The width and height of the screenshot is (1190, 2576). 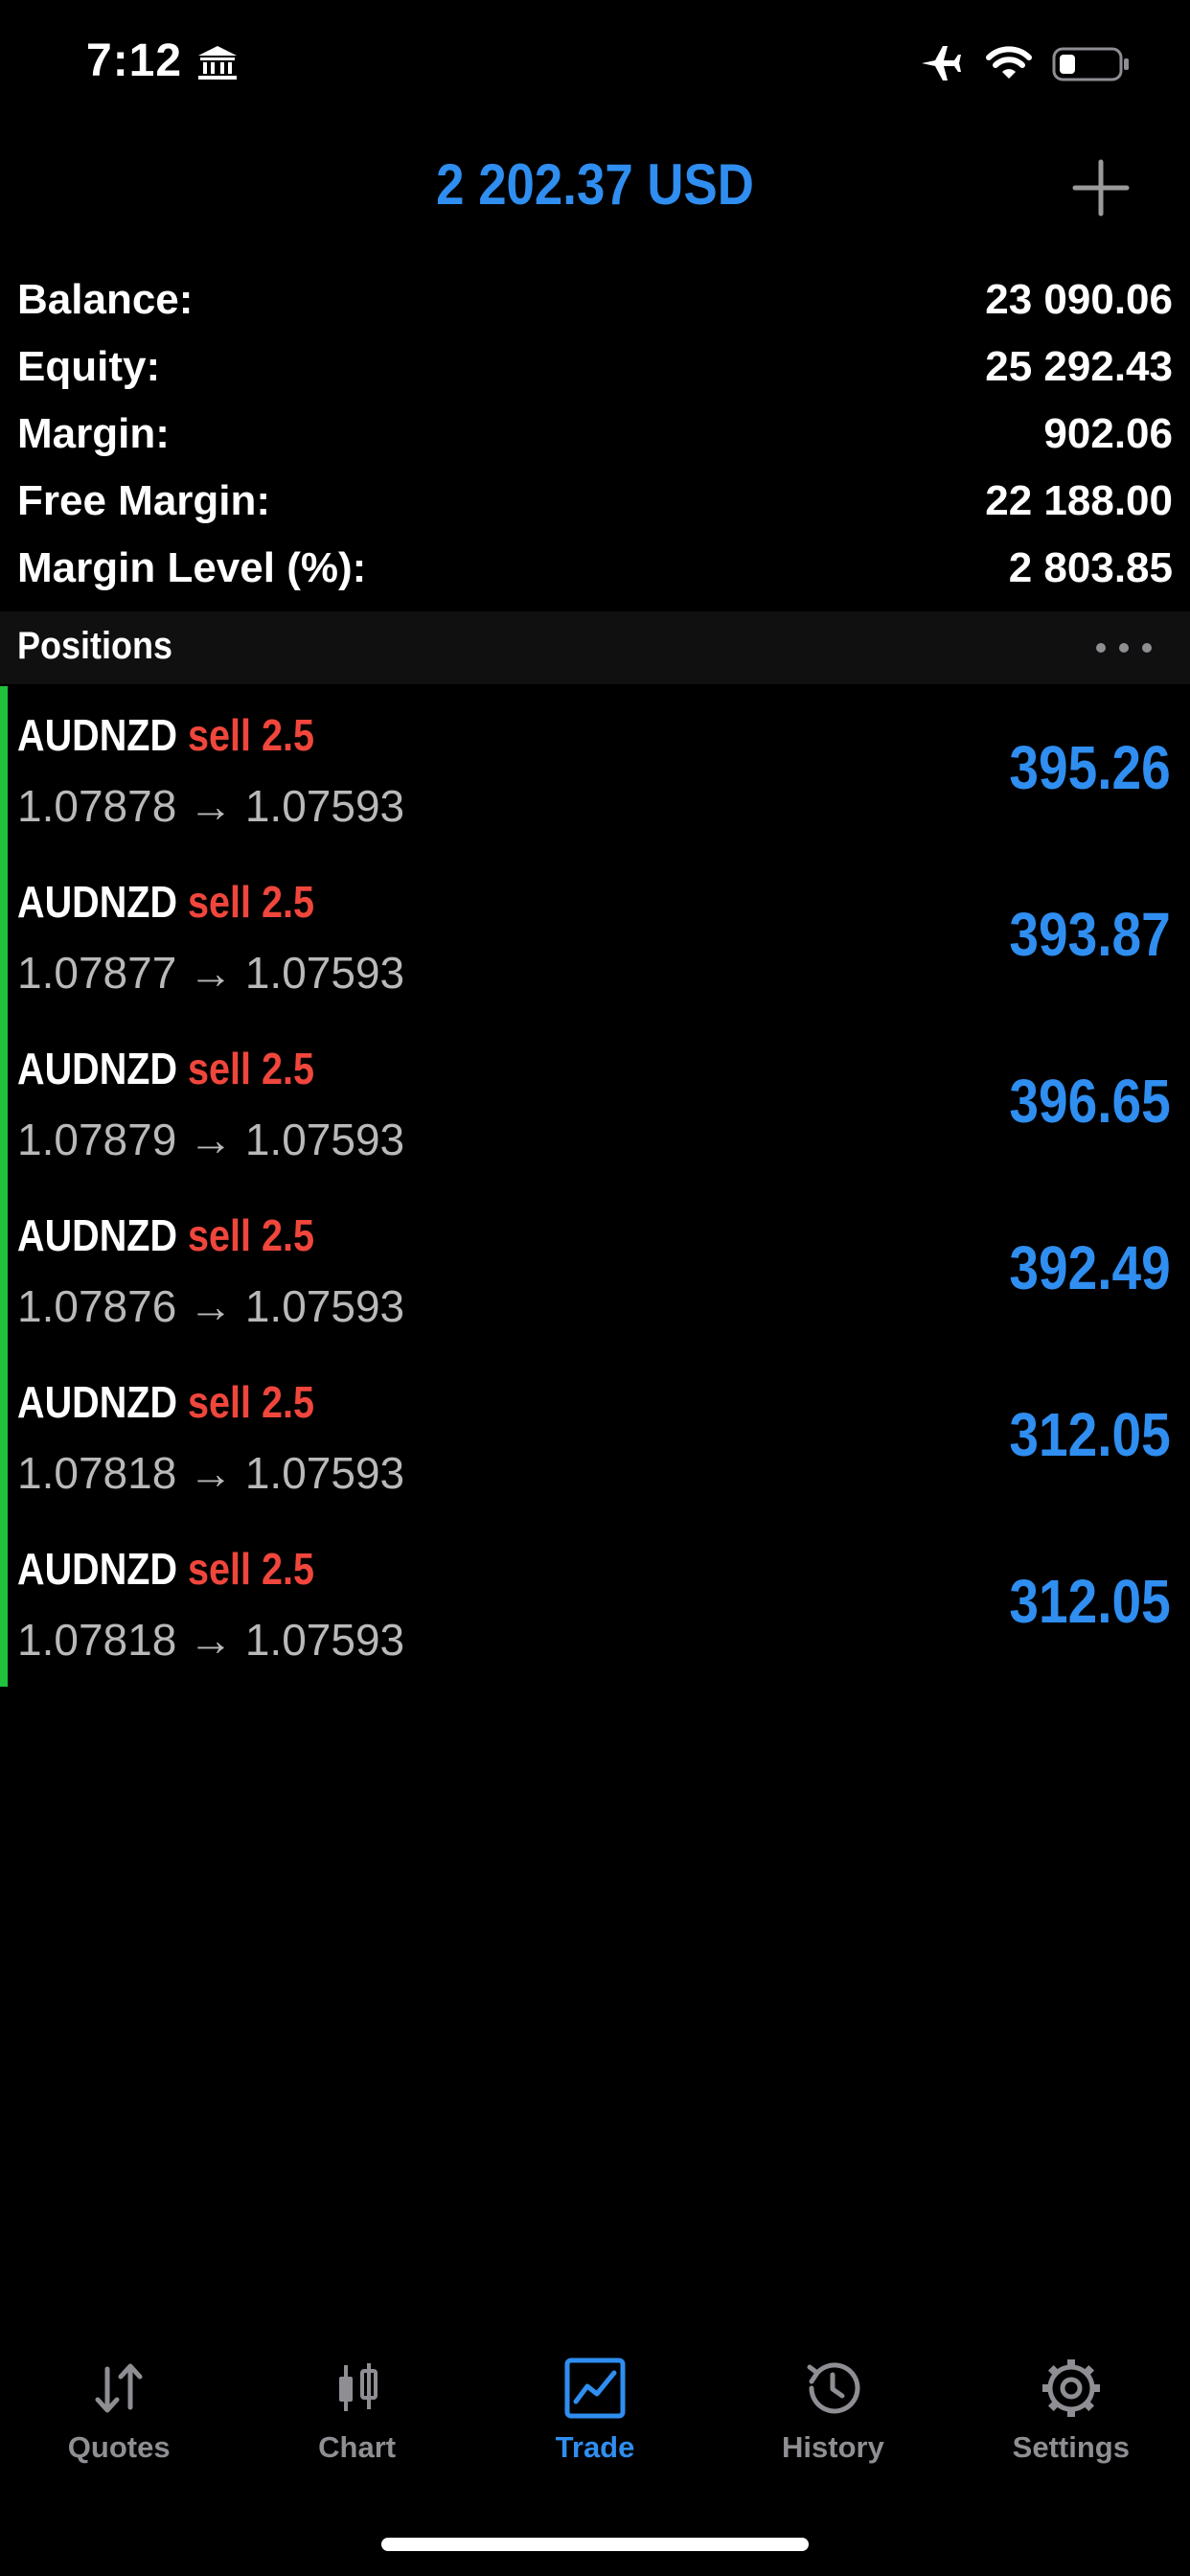 What do you see at coordinates (357, 2415) in the screenshot?
I see `tab-chart: Chart` at bounding box center [357, 2415].